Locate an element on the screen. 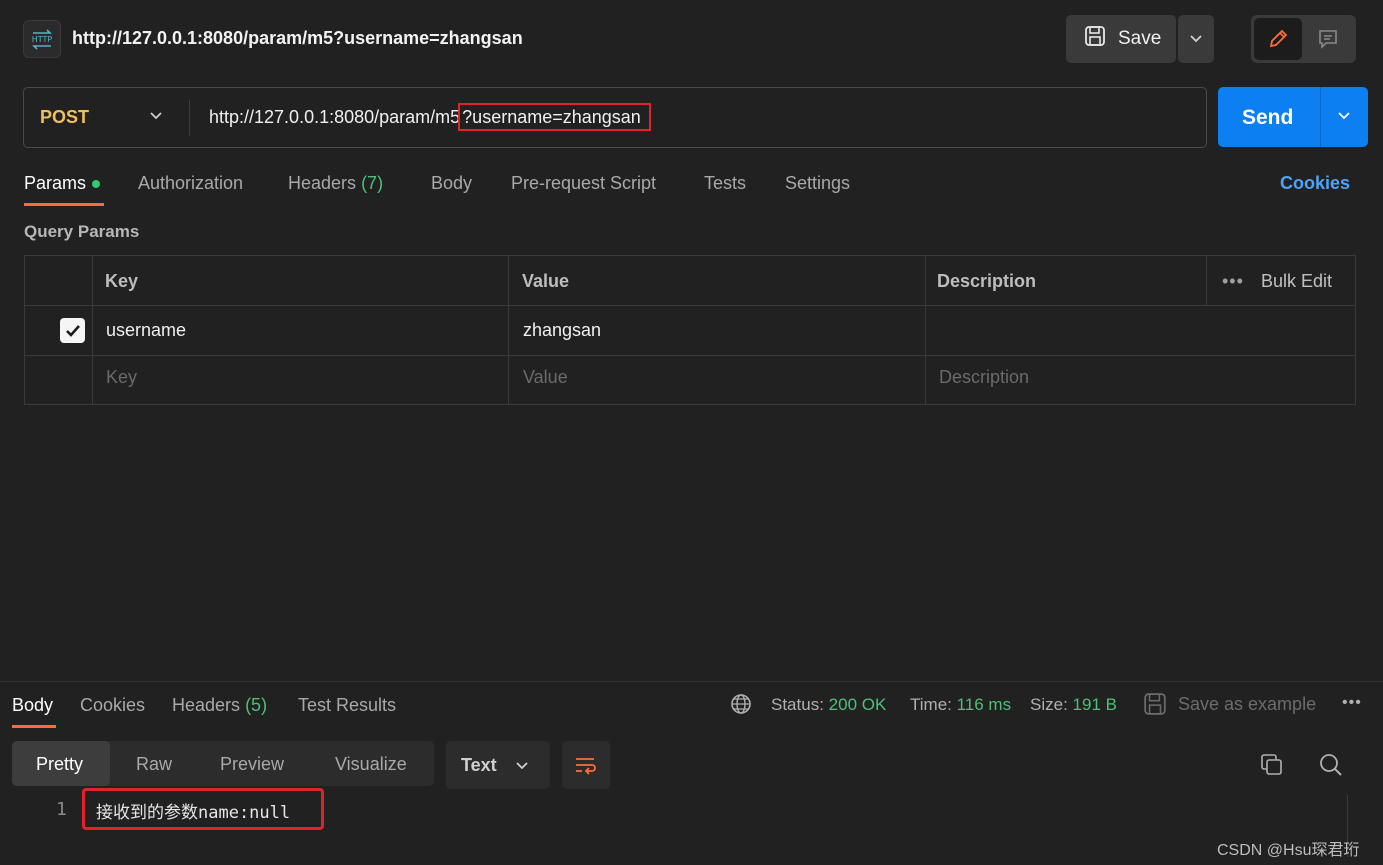  tab-headers: Headers (7) is located at coordinates (335, 183).